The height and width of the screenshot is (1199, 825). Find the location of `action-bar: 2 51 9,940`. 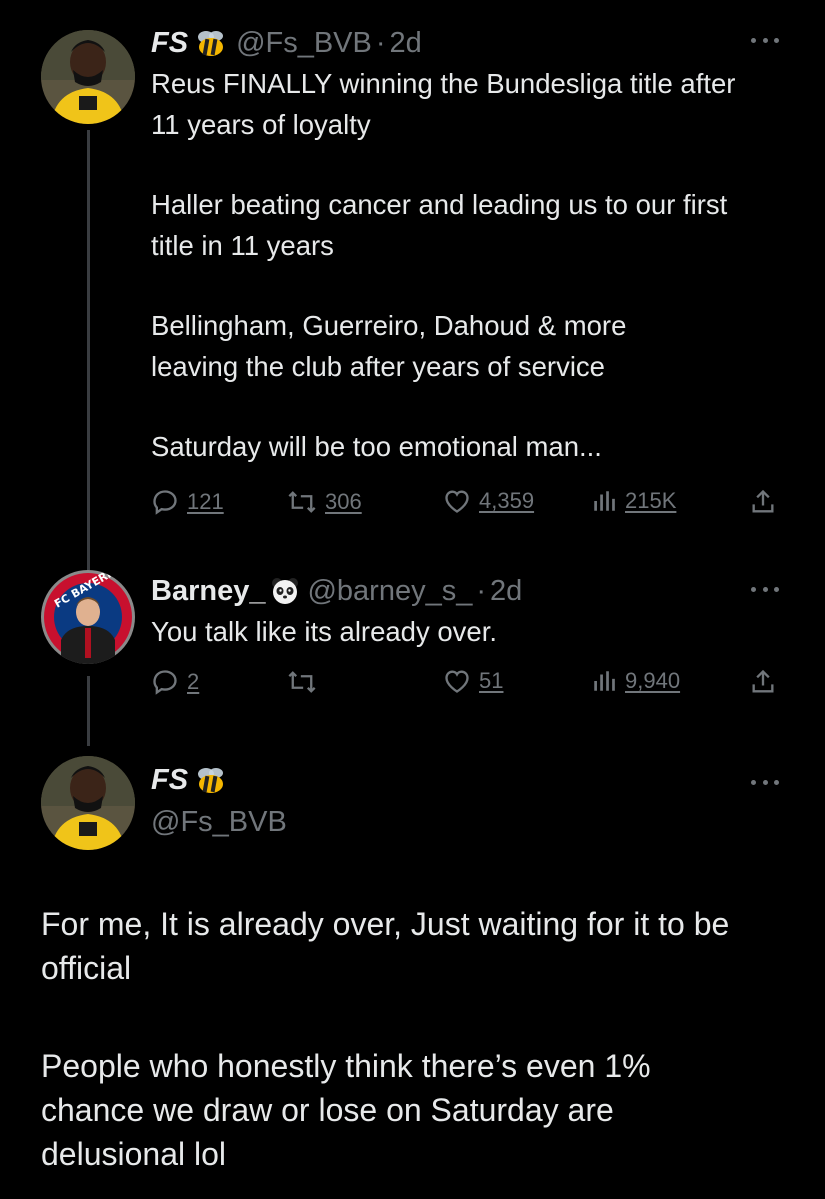

action-bar: 2 51 9,940 is located at coordinates (466, 688).